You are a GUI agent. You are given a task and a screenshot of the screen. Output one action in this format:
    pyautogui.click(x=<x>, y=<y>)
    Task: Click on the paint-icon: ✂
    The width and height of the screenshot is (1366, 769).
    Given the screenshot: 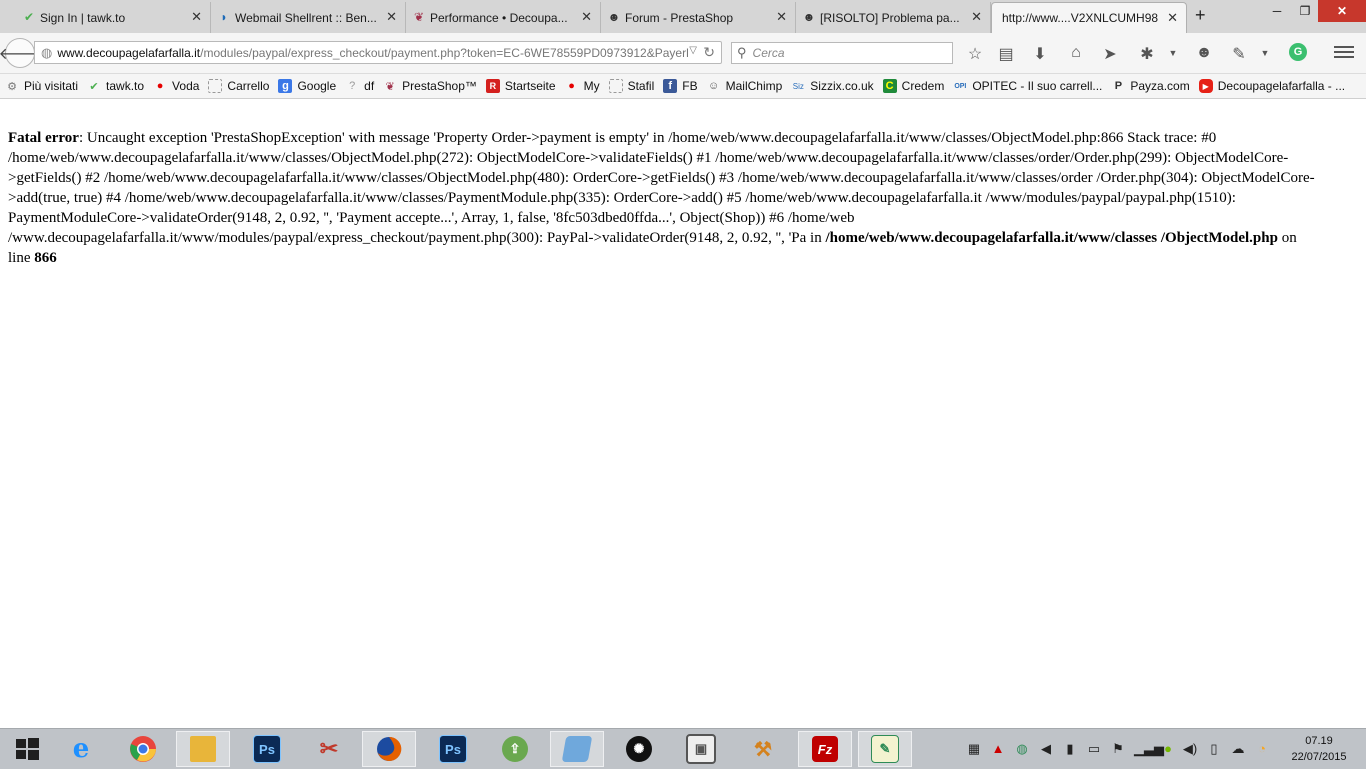 What is the action you would take?
    pyautogui.click(x=329, y=748)
    